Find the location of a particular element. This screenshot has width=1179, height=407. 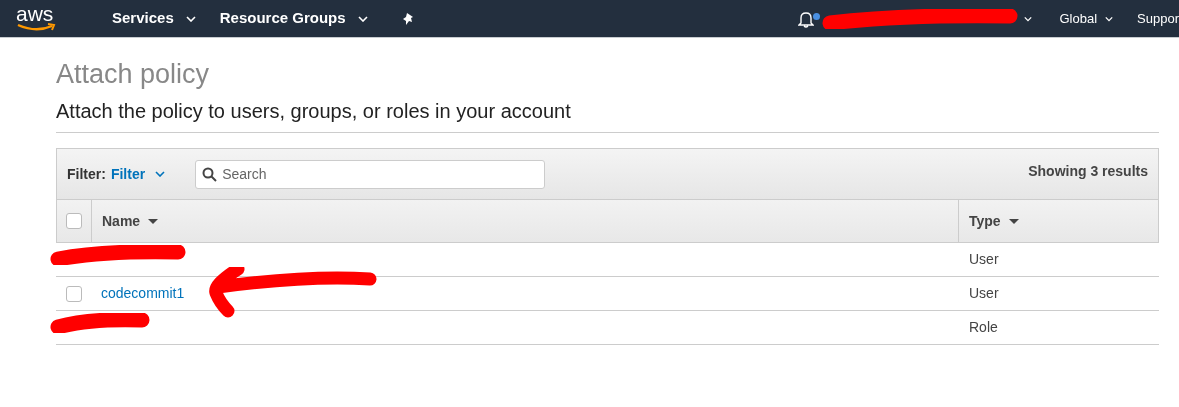

type-cell-text: Role is located at coordinates (984, 327).